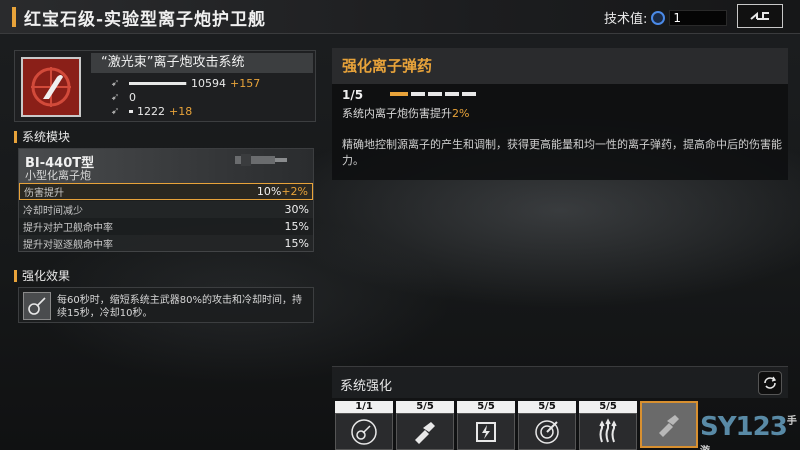 The width and height of the screenshot is (800, 450). I want to click on damage-value: 10594, so click(208, 83).